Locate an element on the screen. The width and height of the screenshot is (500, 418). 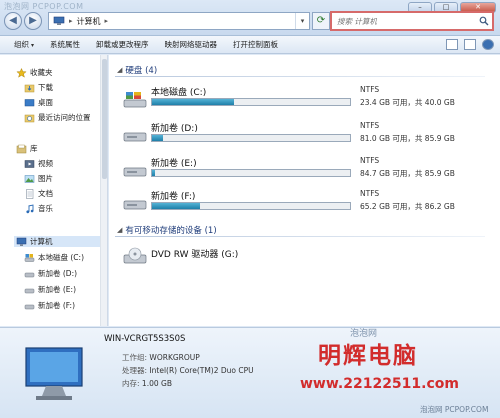
back-button: ◀ is located at coordinates (13, 21).